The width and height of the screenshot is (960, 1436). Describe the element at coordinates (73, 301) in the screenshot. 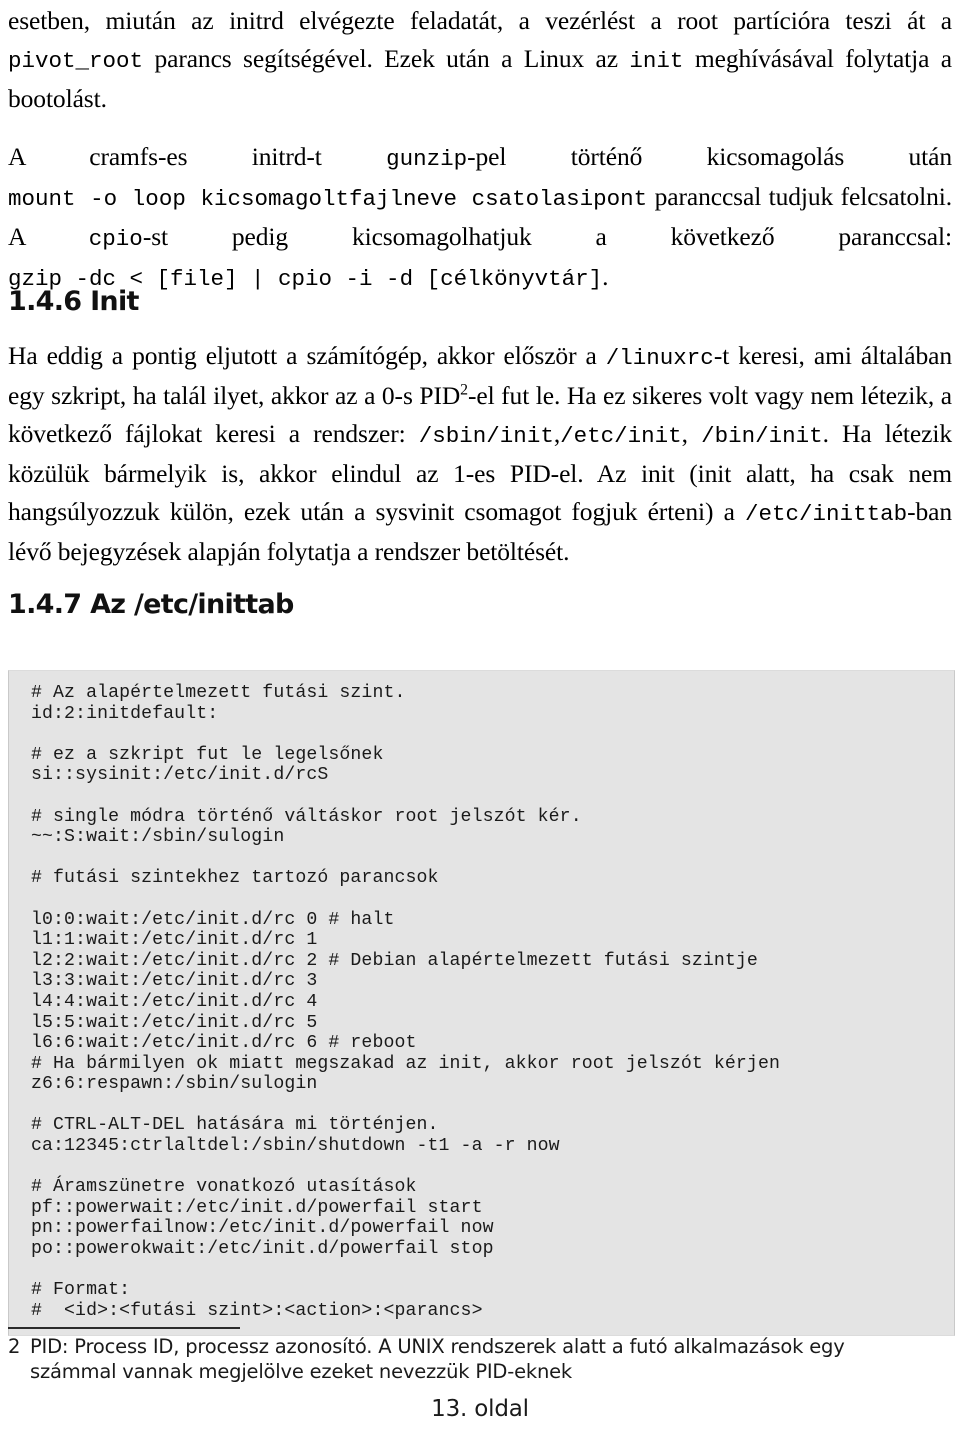

I see `section-heading-1-4-6: 1.4.6 Init` at that location.